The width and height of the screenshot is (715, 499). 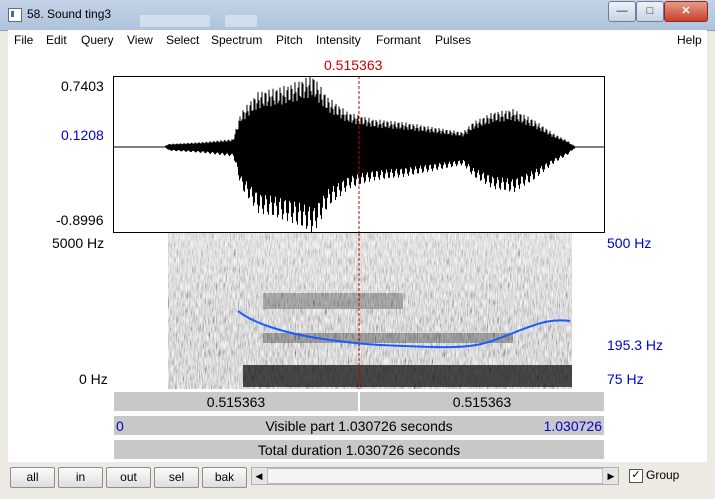 What do you see at coordinates (82, 135) in the screenshot?
I see `waveform-cursor-label: 0.1208` at bounding box center [82, 135].